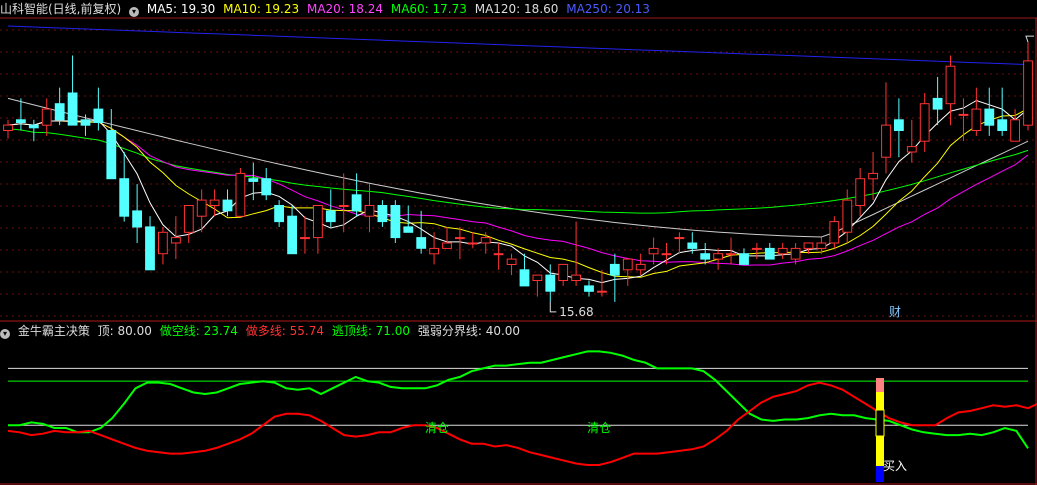 The image size is (1037, 485). I want to click on ma10-label: MA10: 19.23, so click(261, 9).